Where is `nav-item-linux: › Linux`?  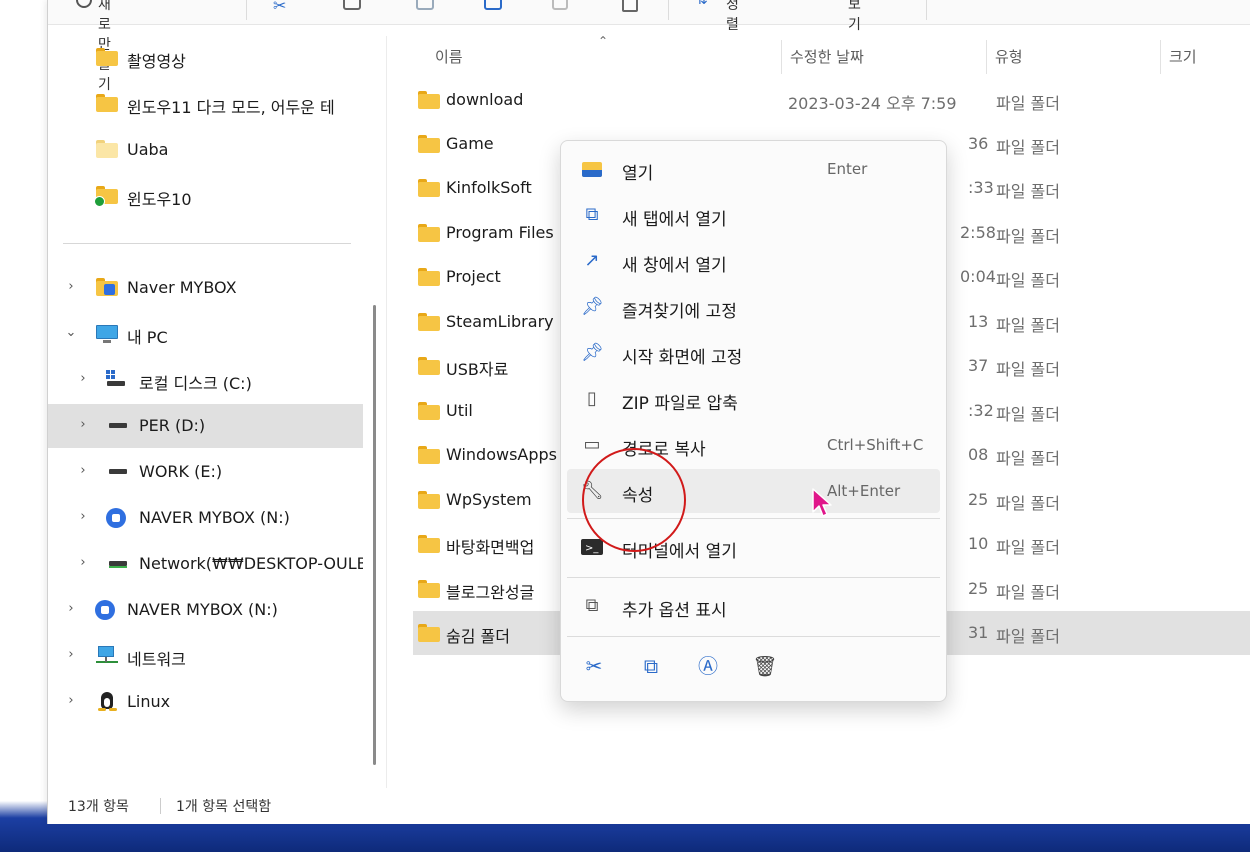 nav-item-linux: › Linux is located at coordinates (205, 702).